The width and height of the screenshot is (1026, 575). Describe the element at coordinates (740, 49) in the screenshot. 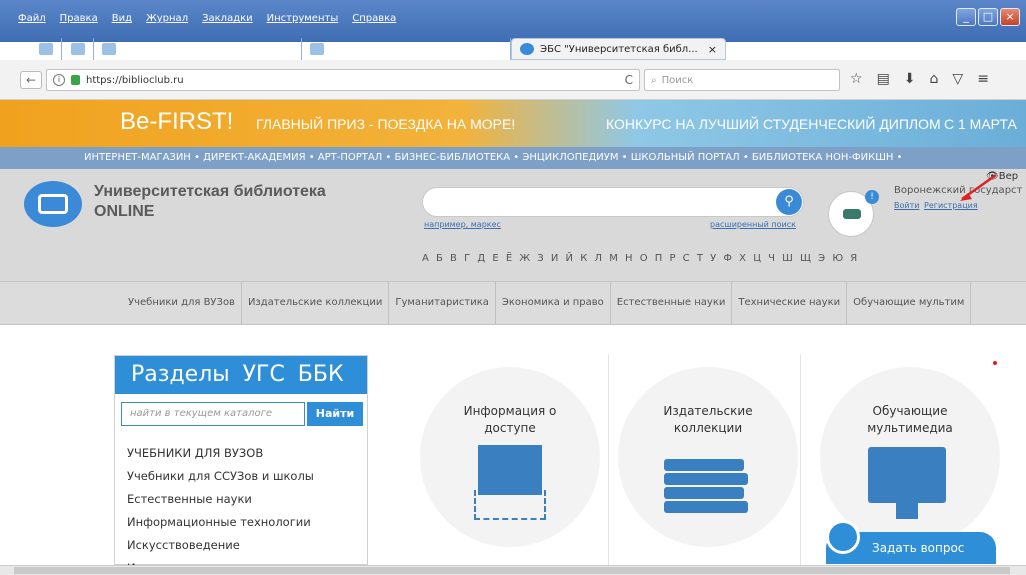

I see `new-tab-button: +` at that location.